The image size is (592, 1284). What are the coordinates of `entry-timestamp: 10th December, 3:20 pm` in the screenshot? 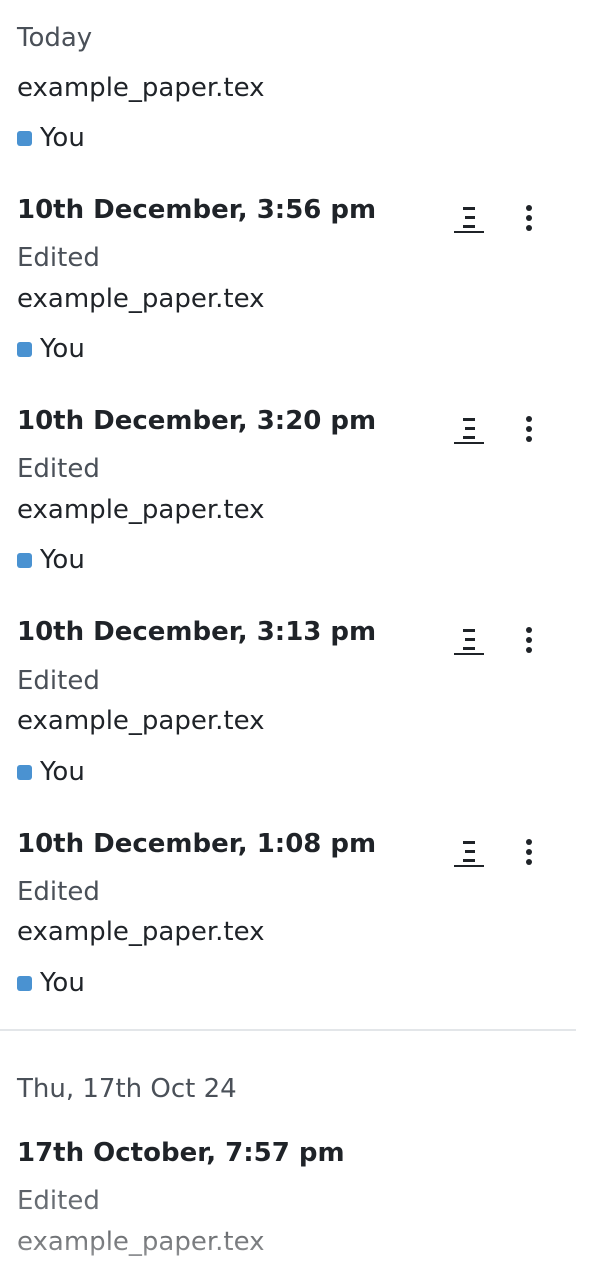 It's located at (197, 421).